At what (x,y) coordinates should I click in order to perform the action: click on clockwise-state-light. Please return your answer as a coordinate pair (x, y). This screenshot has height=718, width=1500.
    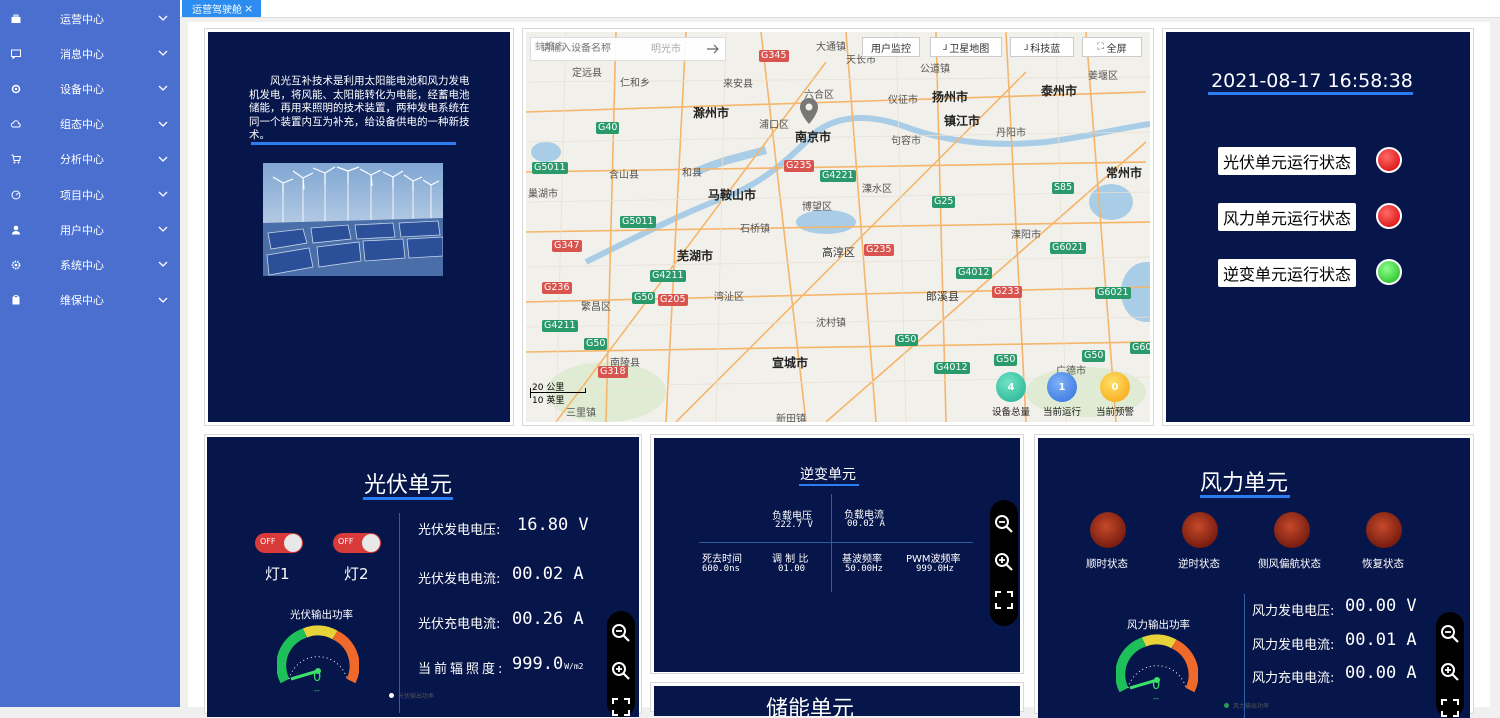
    Looking at the image, I should click on (1108, 530).